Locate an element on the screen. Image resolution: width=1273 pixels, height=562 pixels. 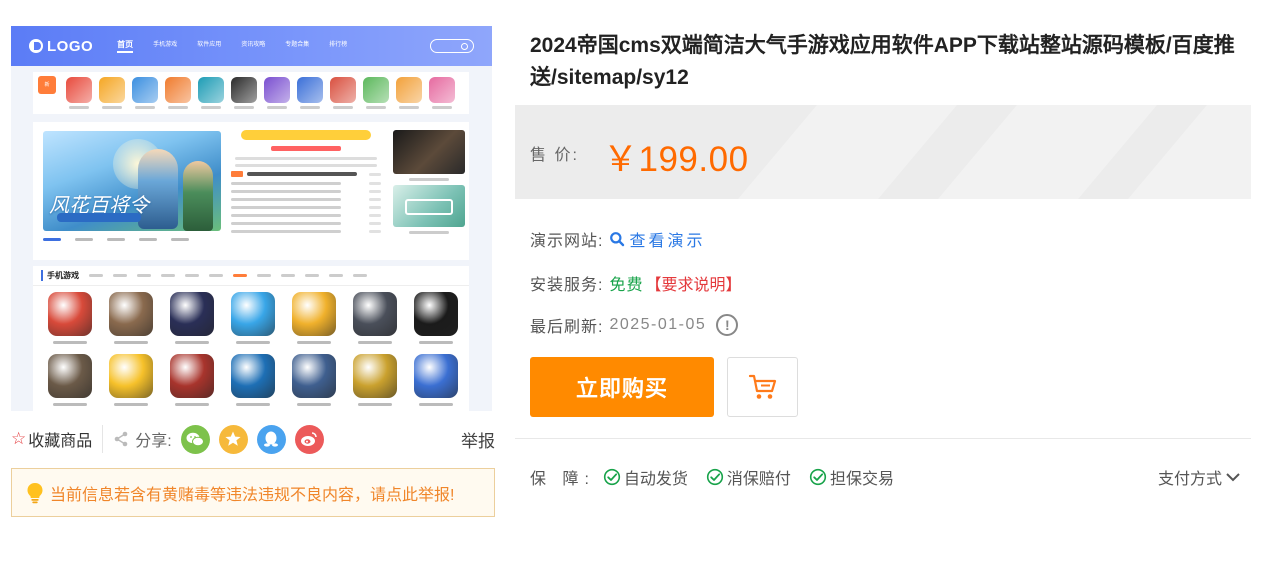
guarantee-auto-delivery: 自动发货 is located at coordinates (645, 477).